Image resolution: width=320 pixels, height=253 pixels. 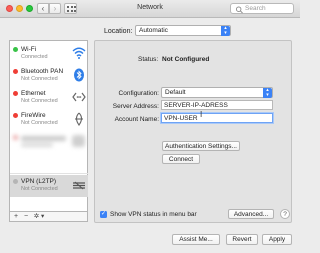 What do you see at coordinates (39, 216) in the screenshot?
I see `action-menu-button: ✲ ▾` at bounding box center [39, 216].